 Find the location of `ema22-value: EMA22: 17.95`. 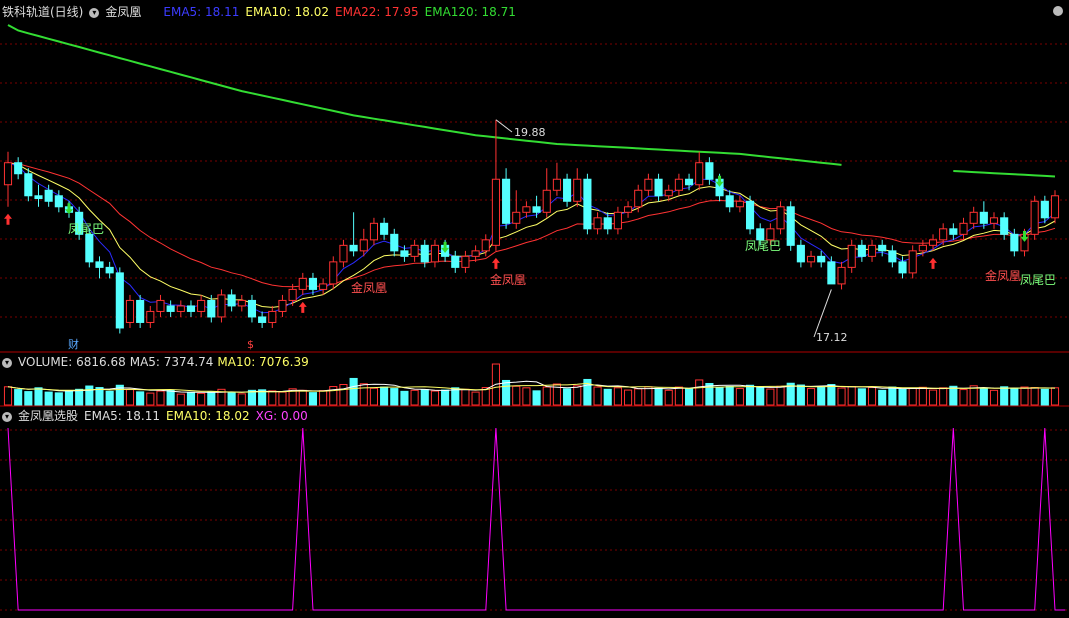

ema22-value: EMA22: 17.95 is located at coordinates (377, 12).